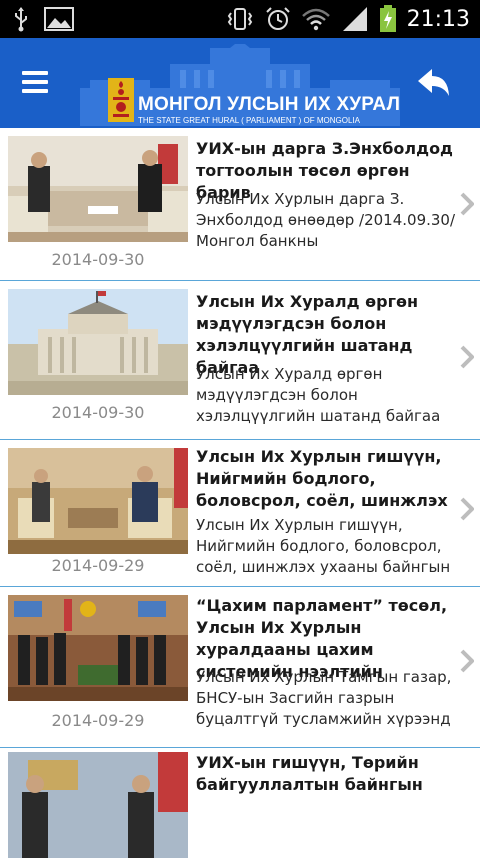 The width and height of the screenshot is (480, 858). What do you see at coordinates (121, 100) in the screenshot?
I see `soyombo-emblem-icon` at bounding box center [121, 100].